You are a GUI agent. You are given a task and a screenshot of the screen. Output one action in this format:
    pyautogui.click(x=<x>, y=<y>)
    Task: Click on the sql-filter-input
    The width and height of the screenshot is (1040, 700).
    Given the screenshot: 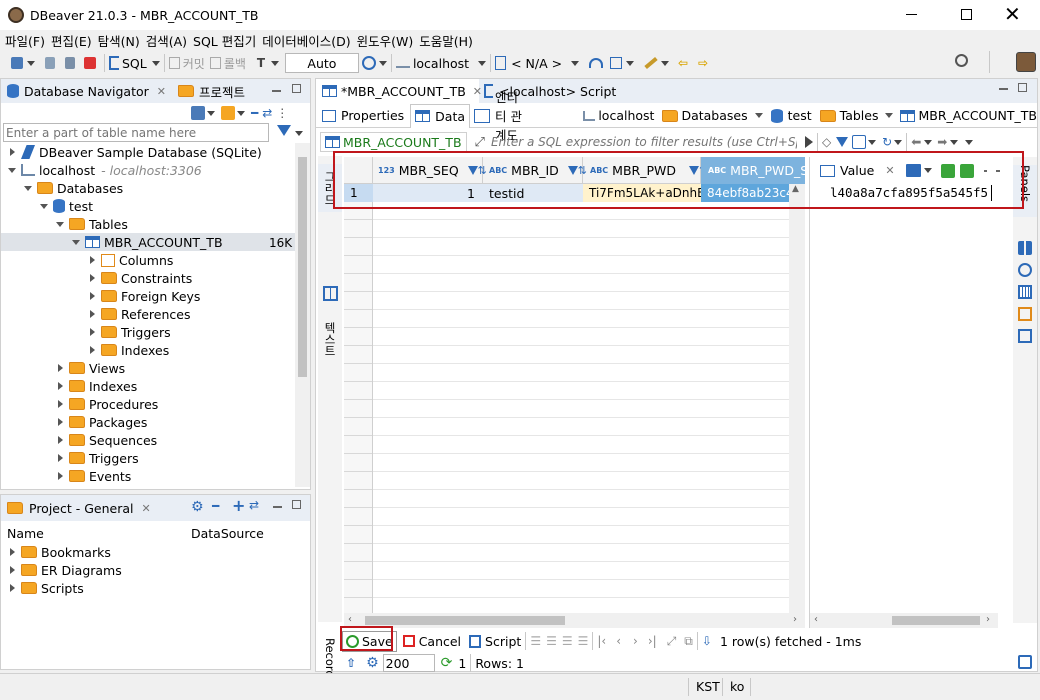 What is the action you would take?
    pyautogui.click(x=643, y=142)
    